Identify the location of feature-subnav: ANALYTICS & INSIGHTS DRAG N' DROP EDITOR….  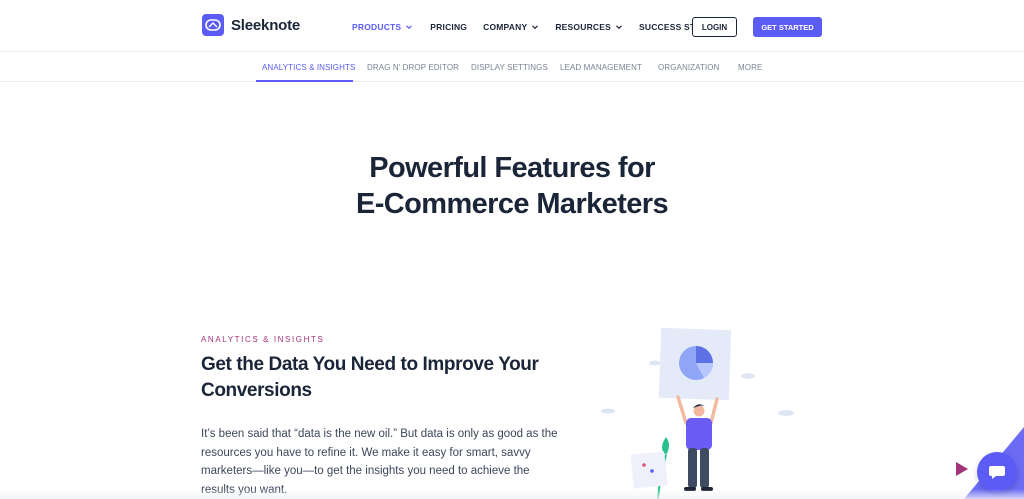
(512, 67).